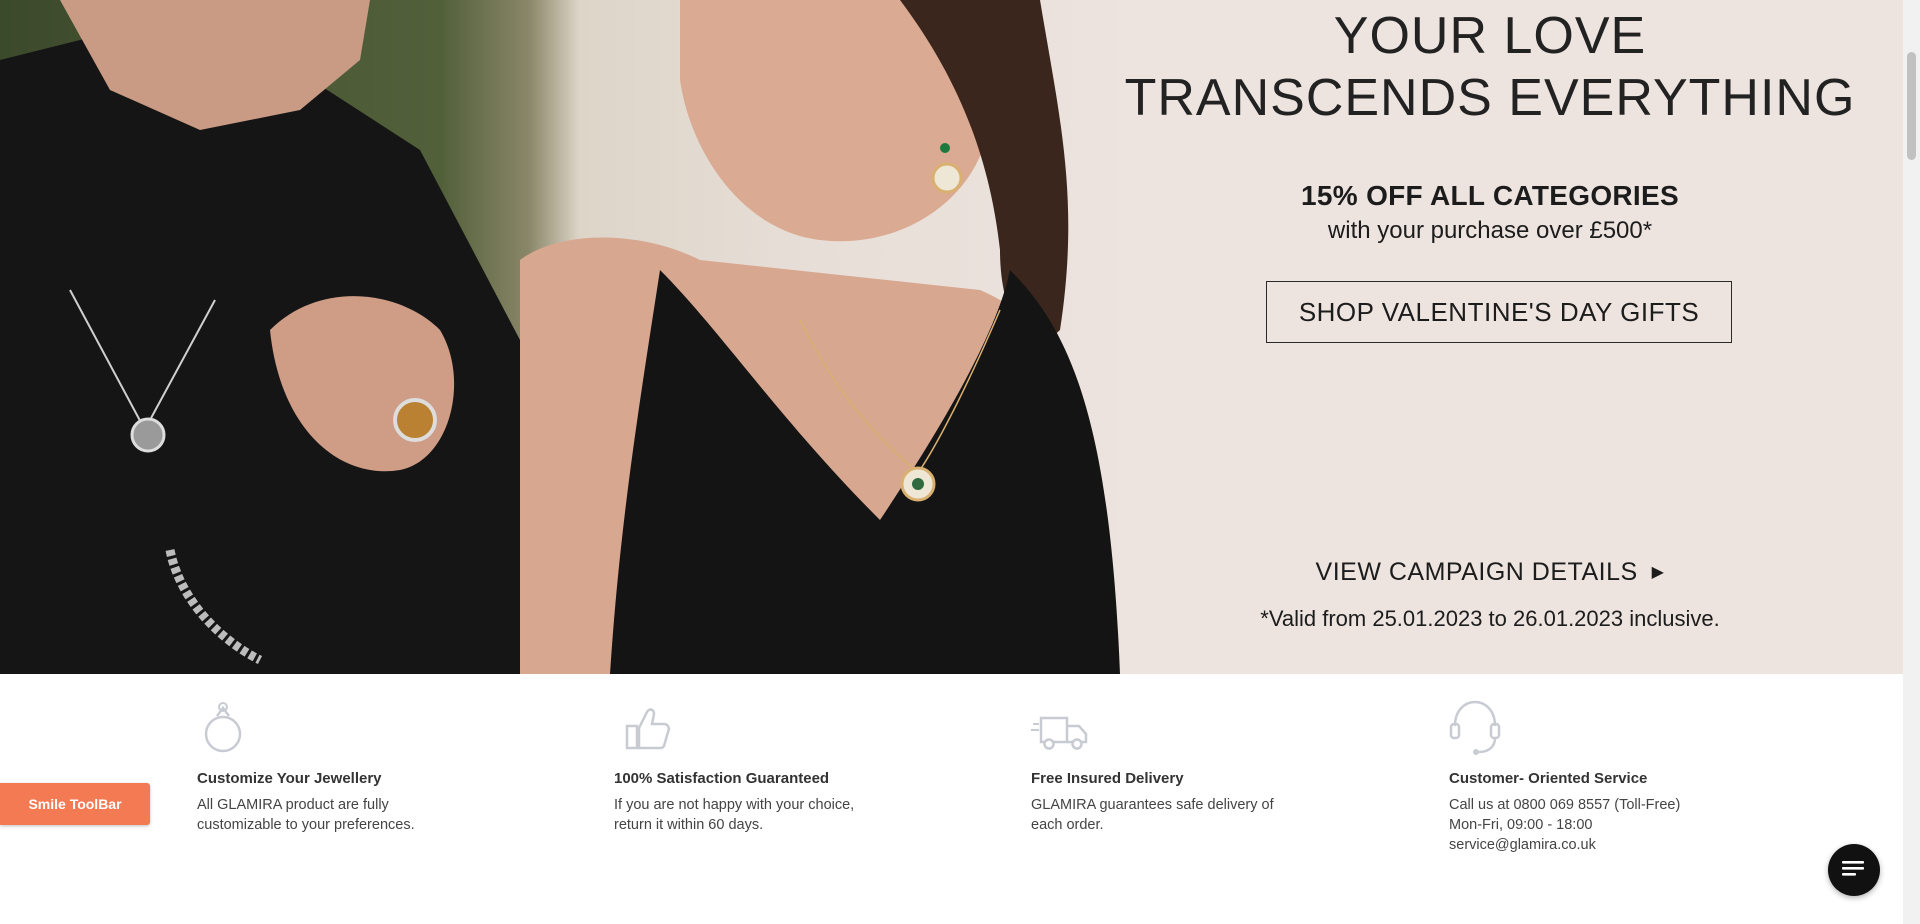 Image resolution: width=1920 pixels, height=924 pixels. Describe the element at coordinates (1059, 733) in the screenshot. I see `delivery-truck-icon` at that location.